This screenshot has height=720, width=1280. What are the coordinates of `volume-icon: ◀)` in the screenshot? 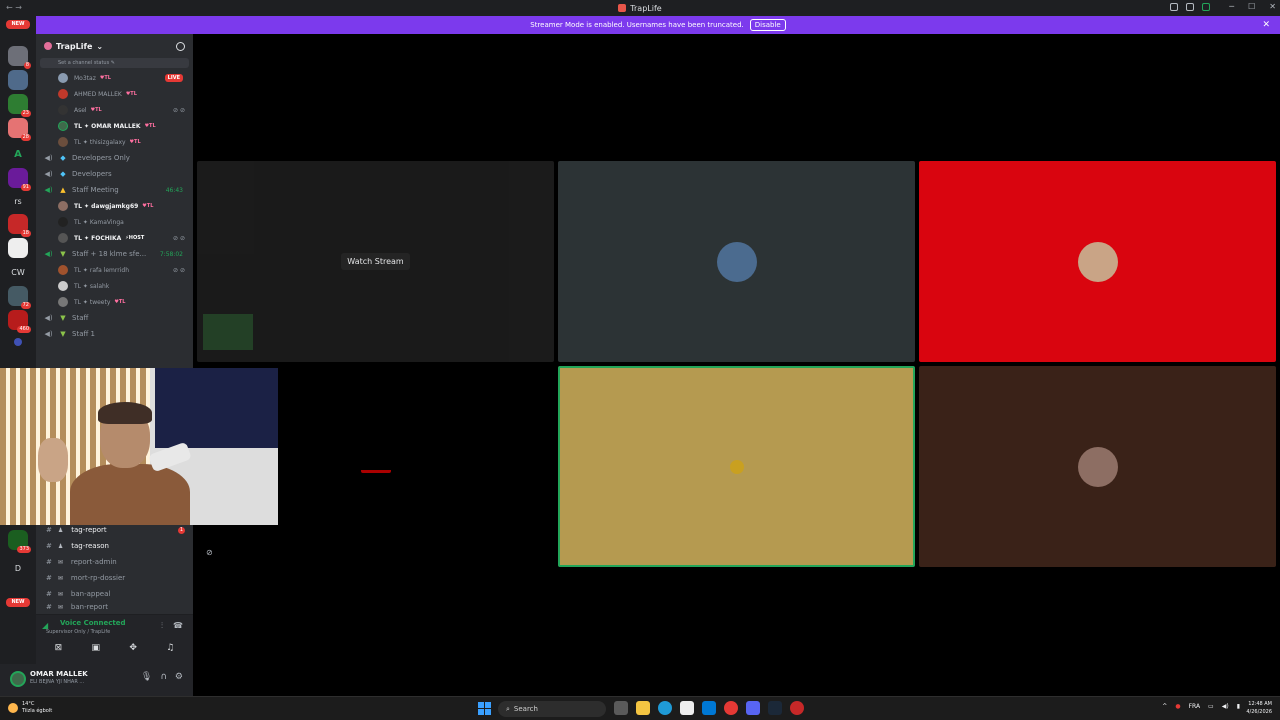 It's located at (1225, 706).